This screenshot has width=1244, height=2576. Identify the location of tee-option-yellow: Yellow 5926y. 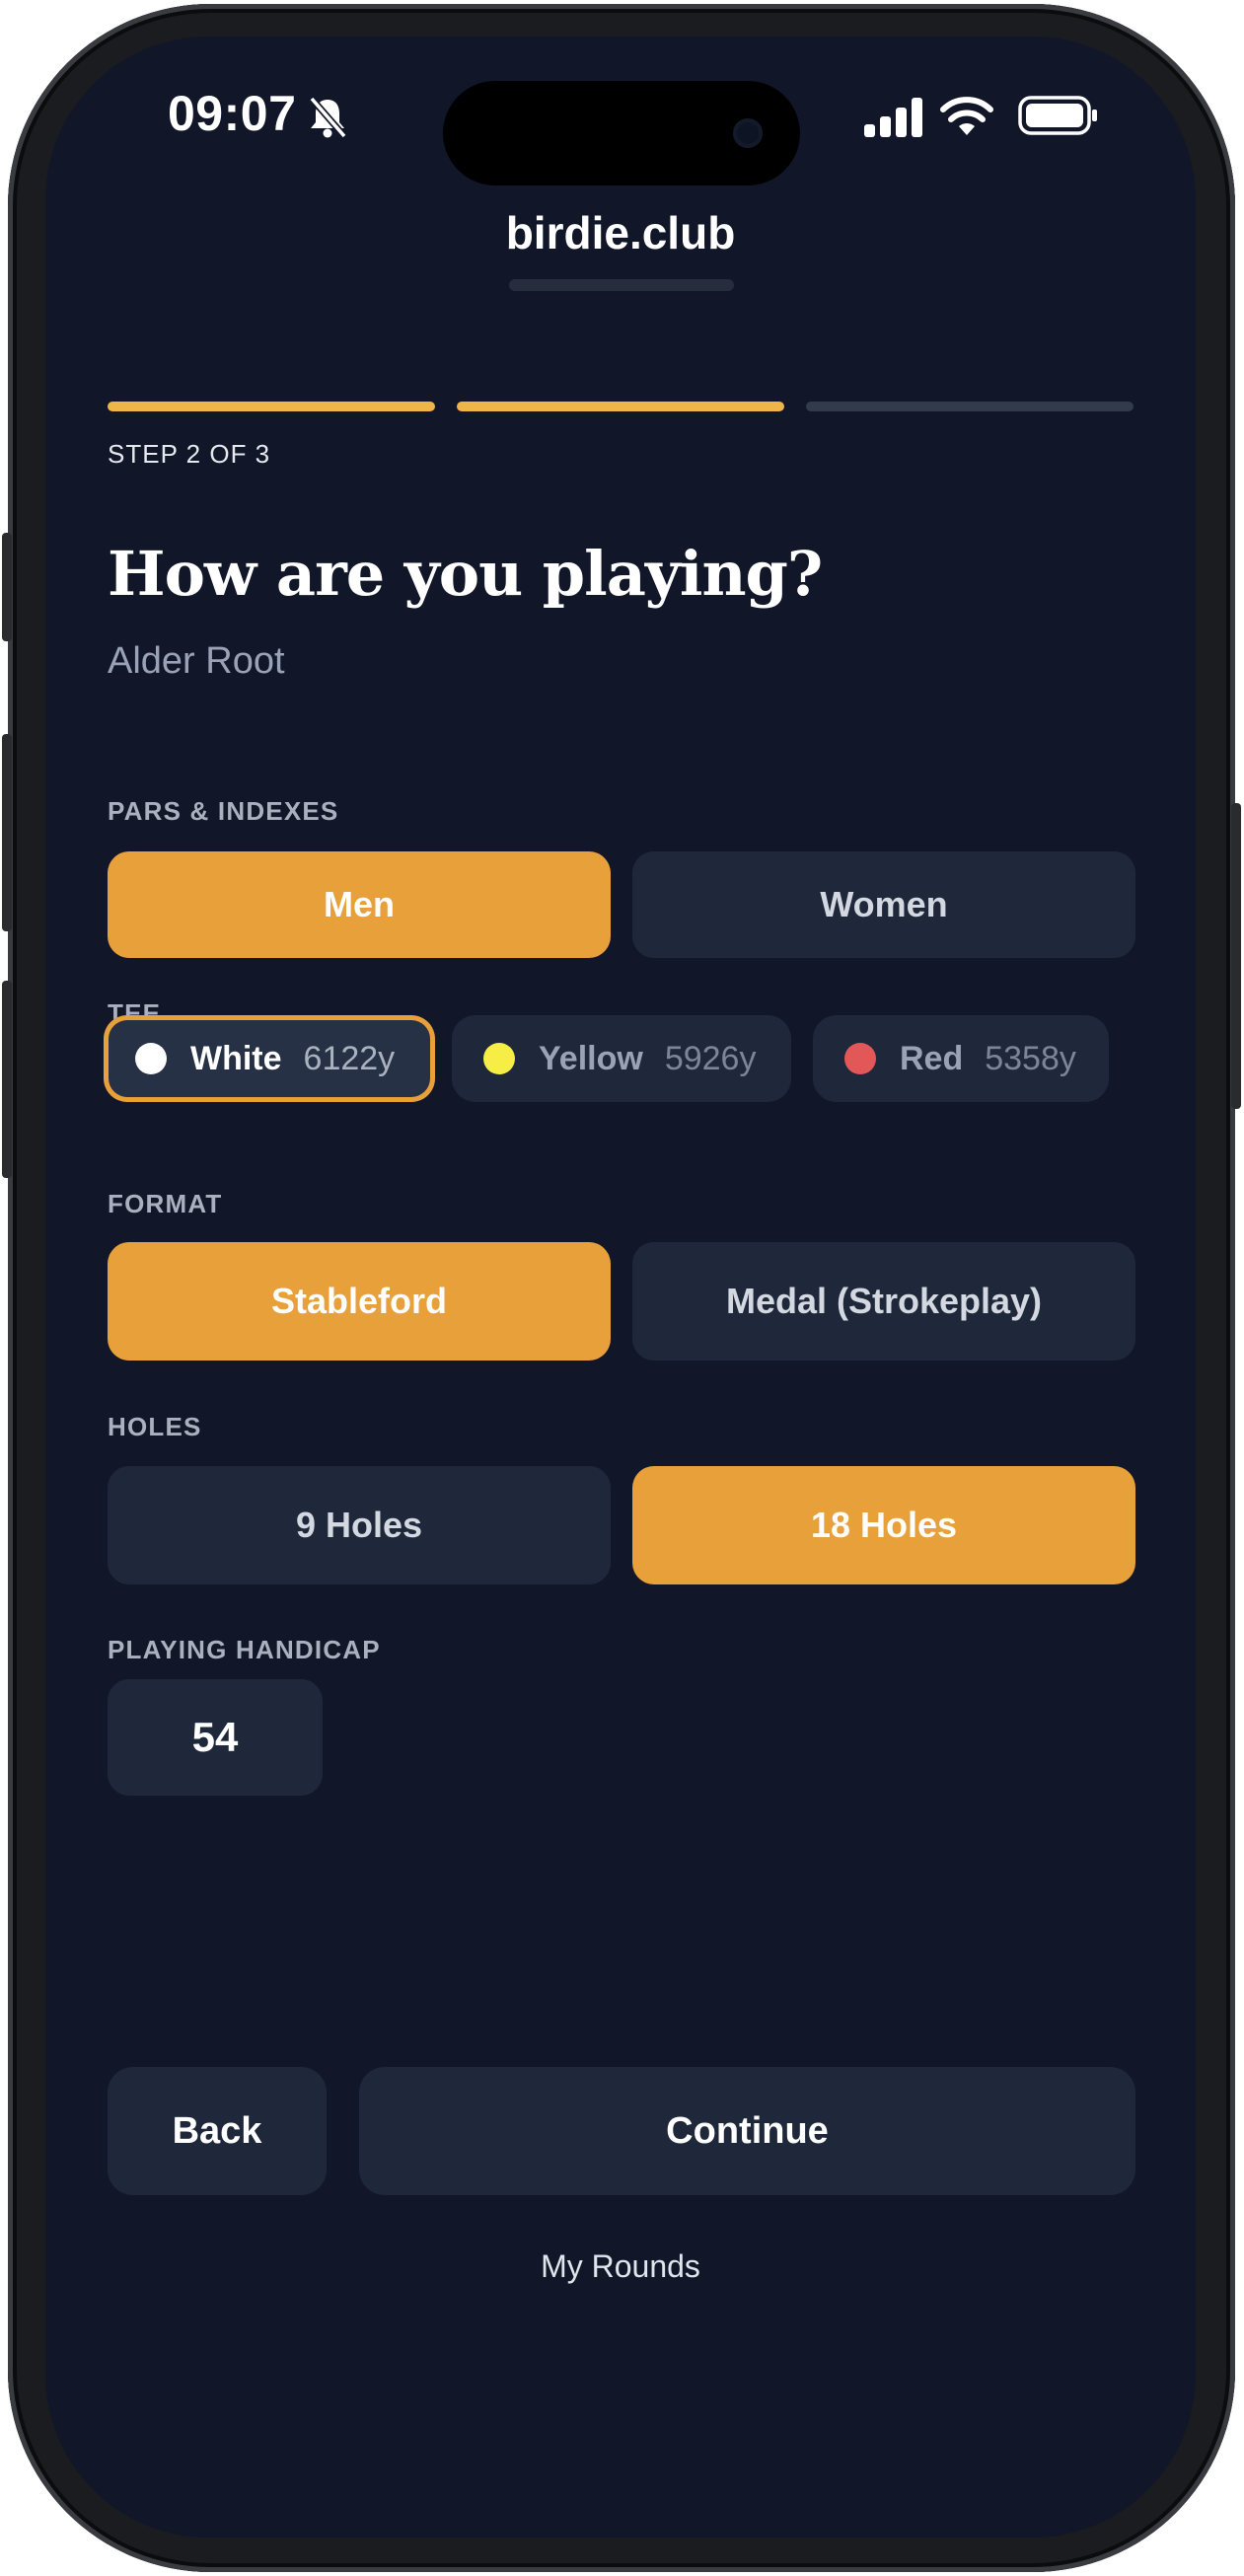
(622, 1058).